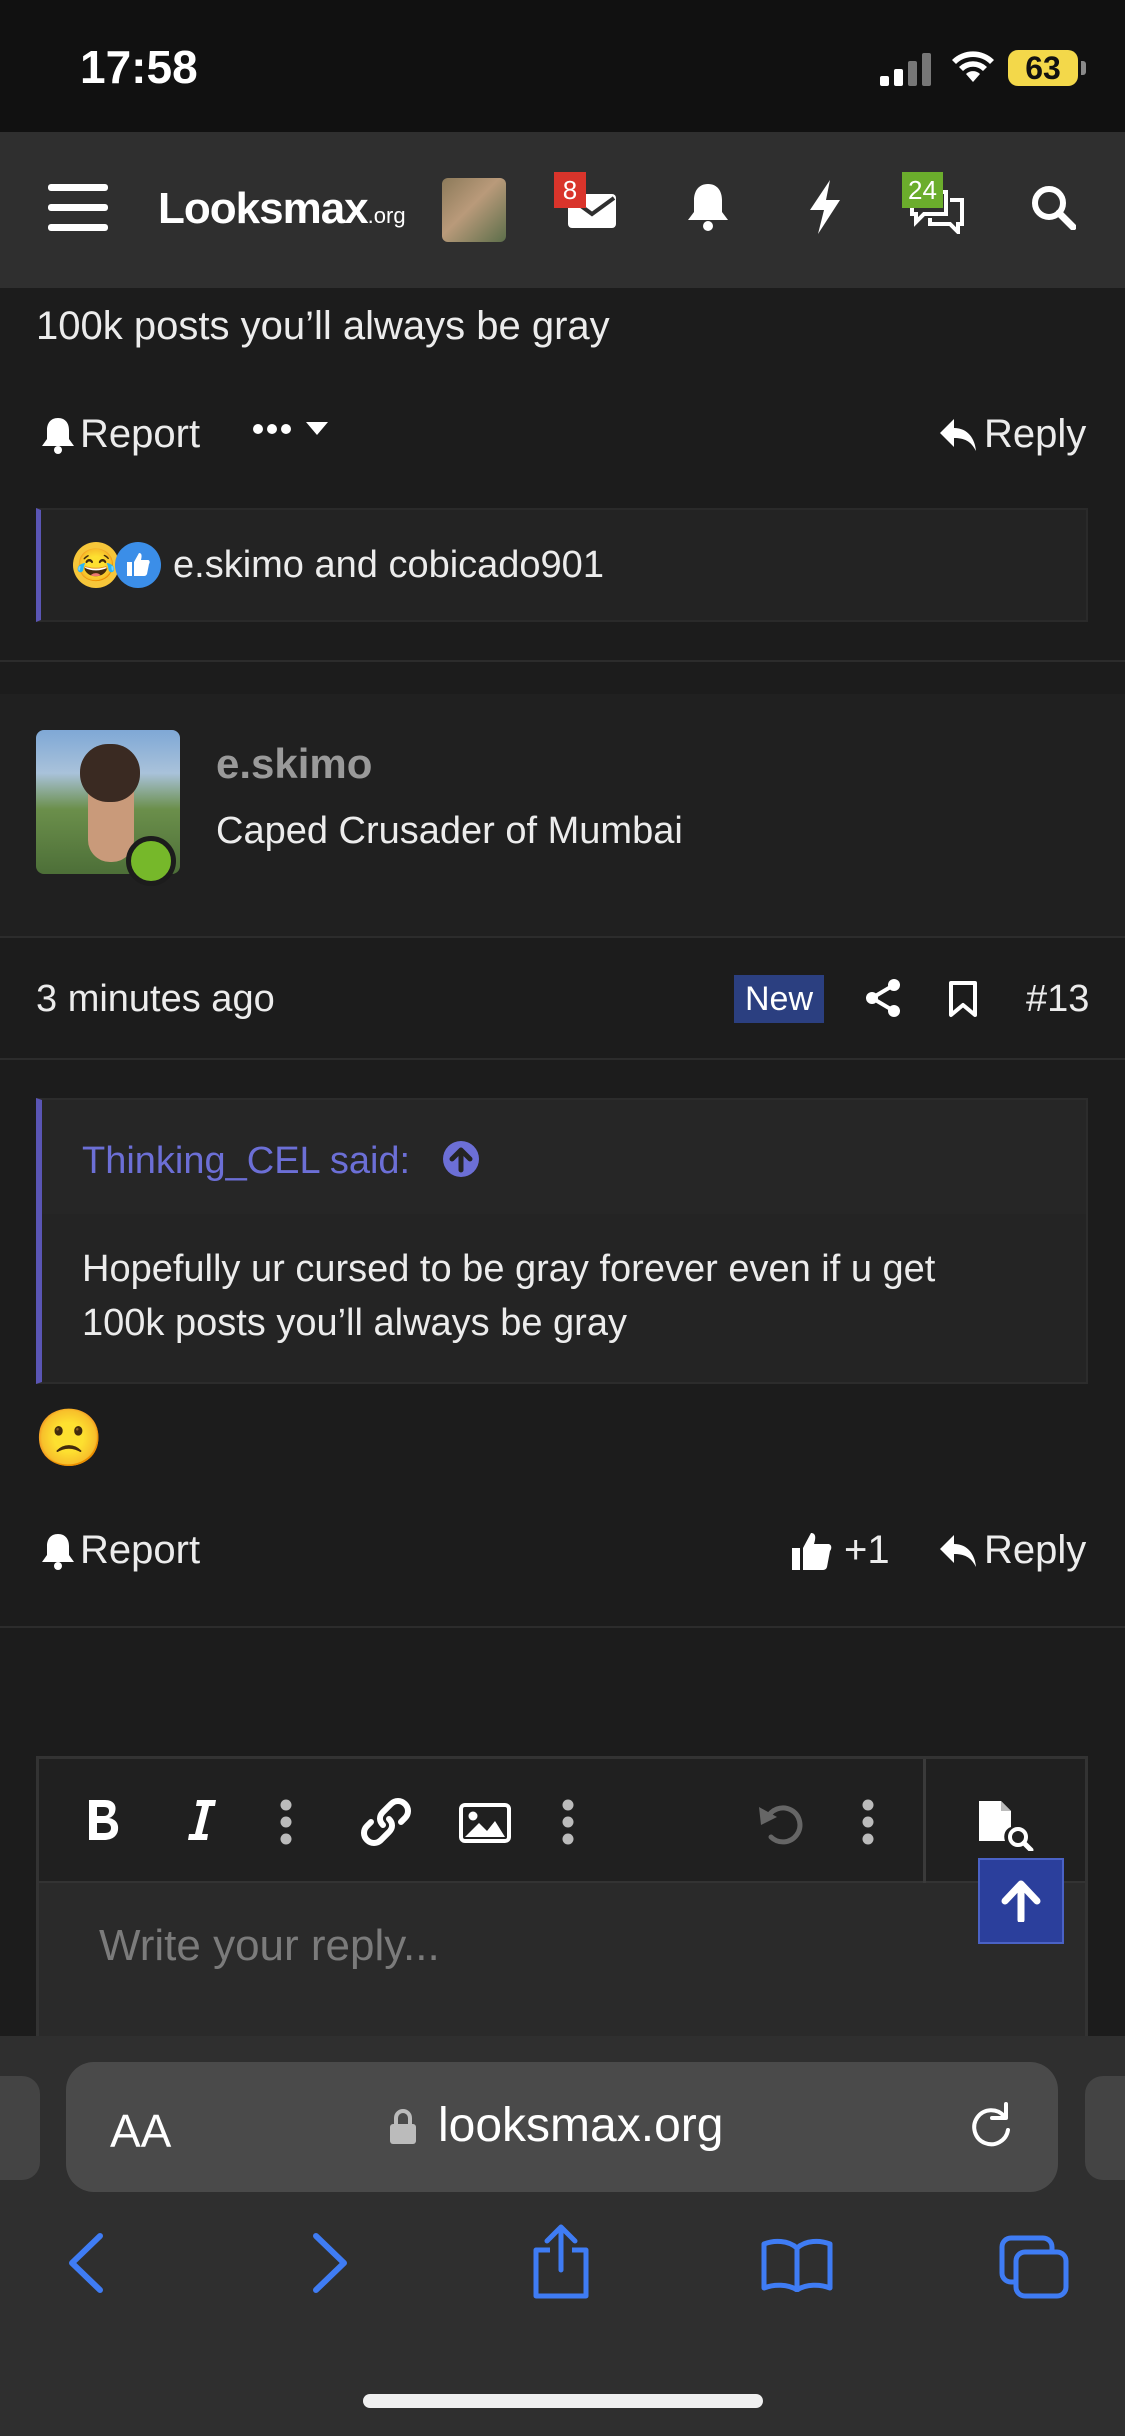 The width and height of the screenshot is (1125, 2436). I want to click on post-number-link: #13, so click(1057, 999).